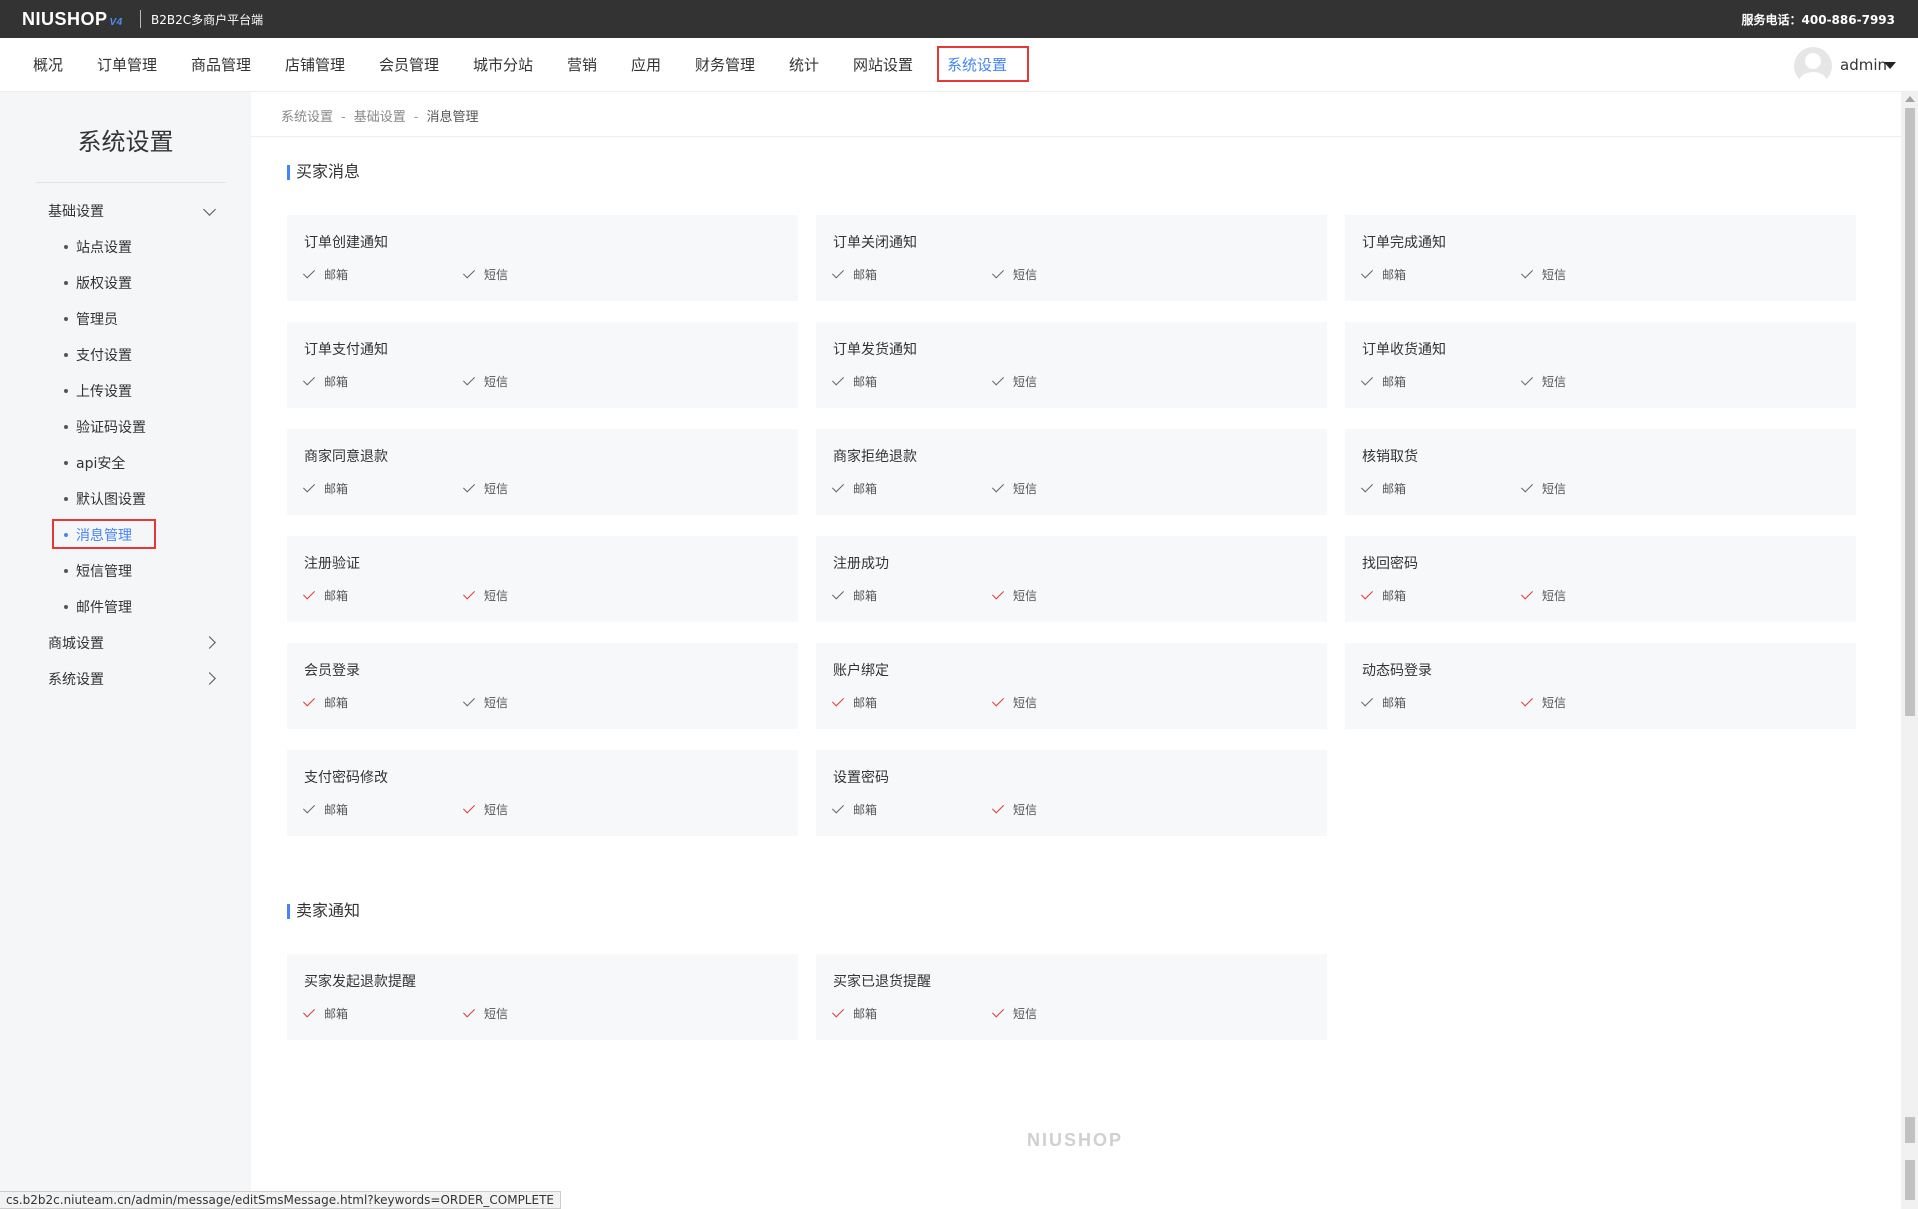 Image resolution: width=1918 pixels, height=1209 pixels. Describe the element at coordinates (380, 117) in the screenshot. I see `breadcrumb-item: 基础设置` at that location.